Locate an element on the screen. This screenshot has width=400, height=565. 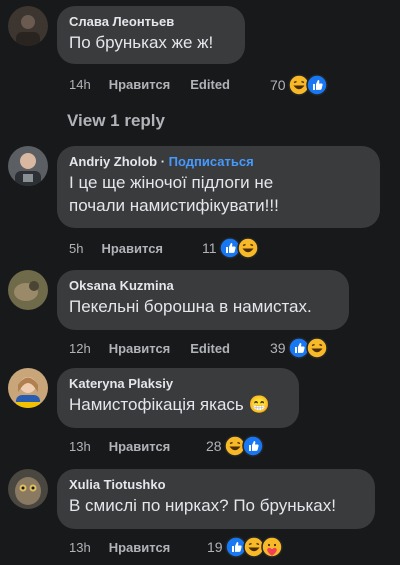
comment-author: Слава Леонтьев is located at coordinates (151, 21).